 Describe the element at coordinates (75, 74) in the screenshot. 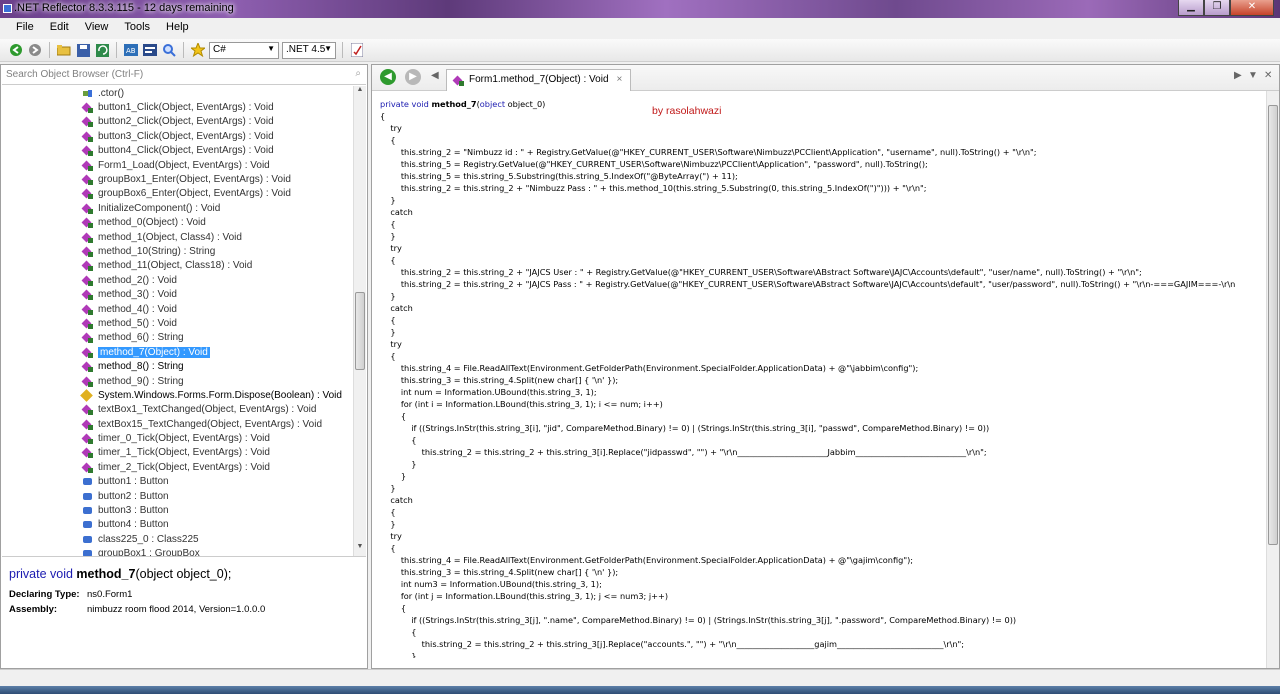

I see `search-placeholder: Search Object Browser (Ctrl-F)` at that location.